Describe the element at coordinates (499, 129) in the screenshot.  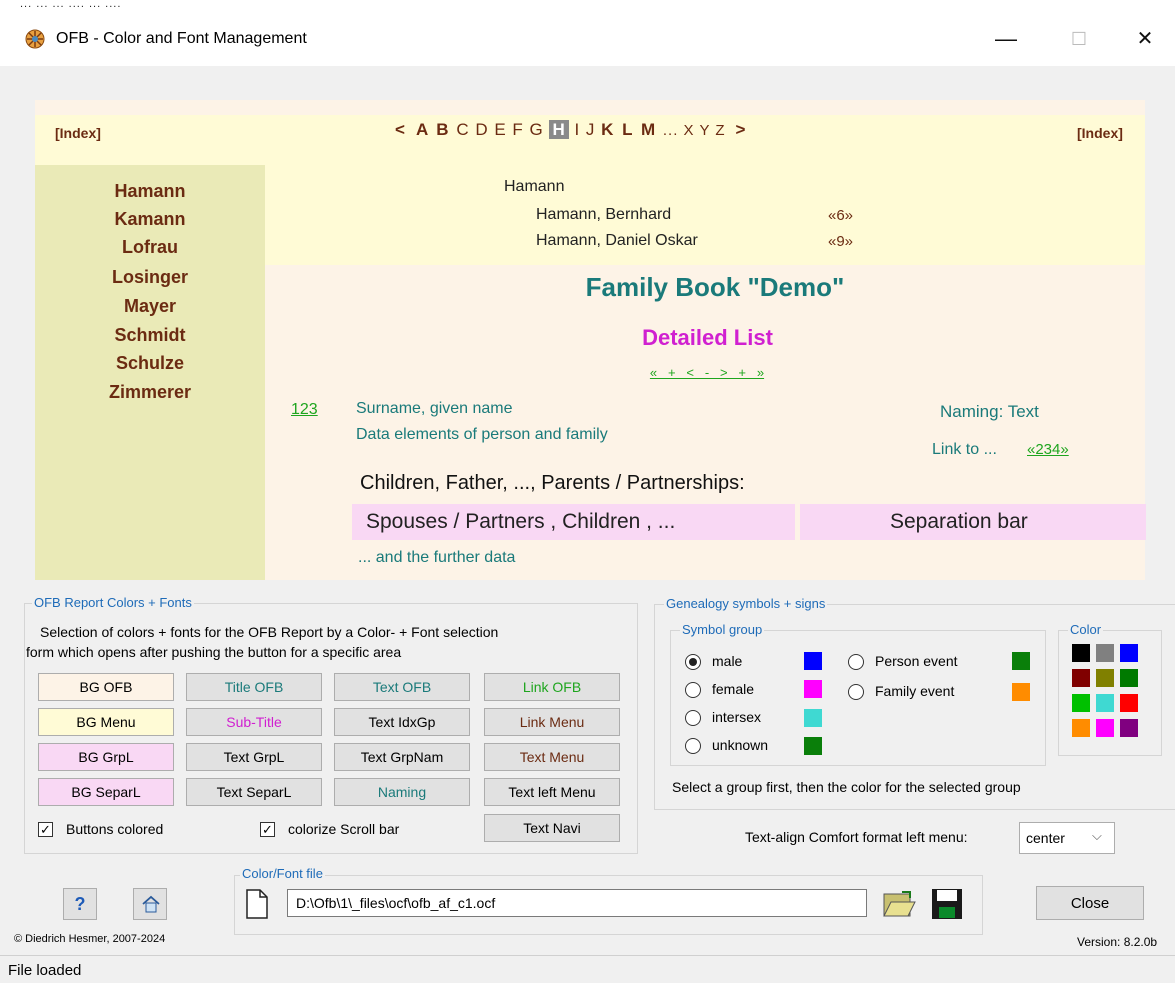
I see `letters-normal-1: C D E F G` at that location.